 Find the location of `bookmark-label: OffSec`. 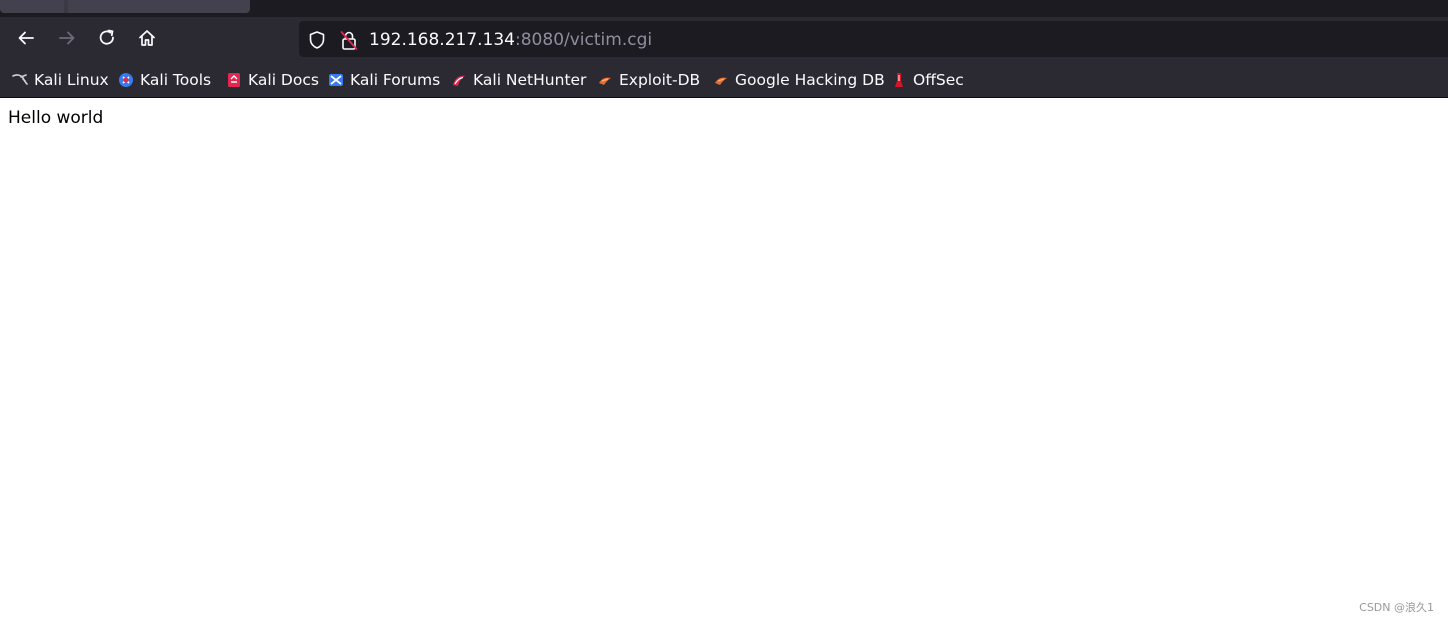

bookmark-label: OffSec is located at coordinates (938, 80).